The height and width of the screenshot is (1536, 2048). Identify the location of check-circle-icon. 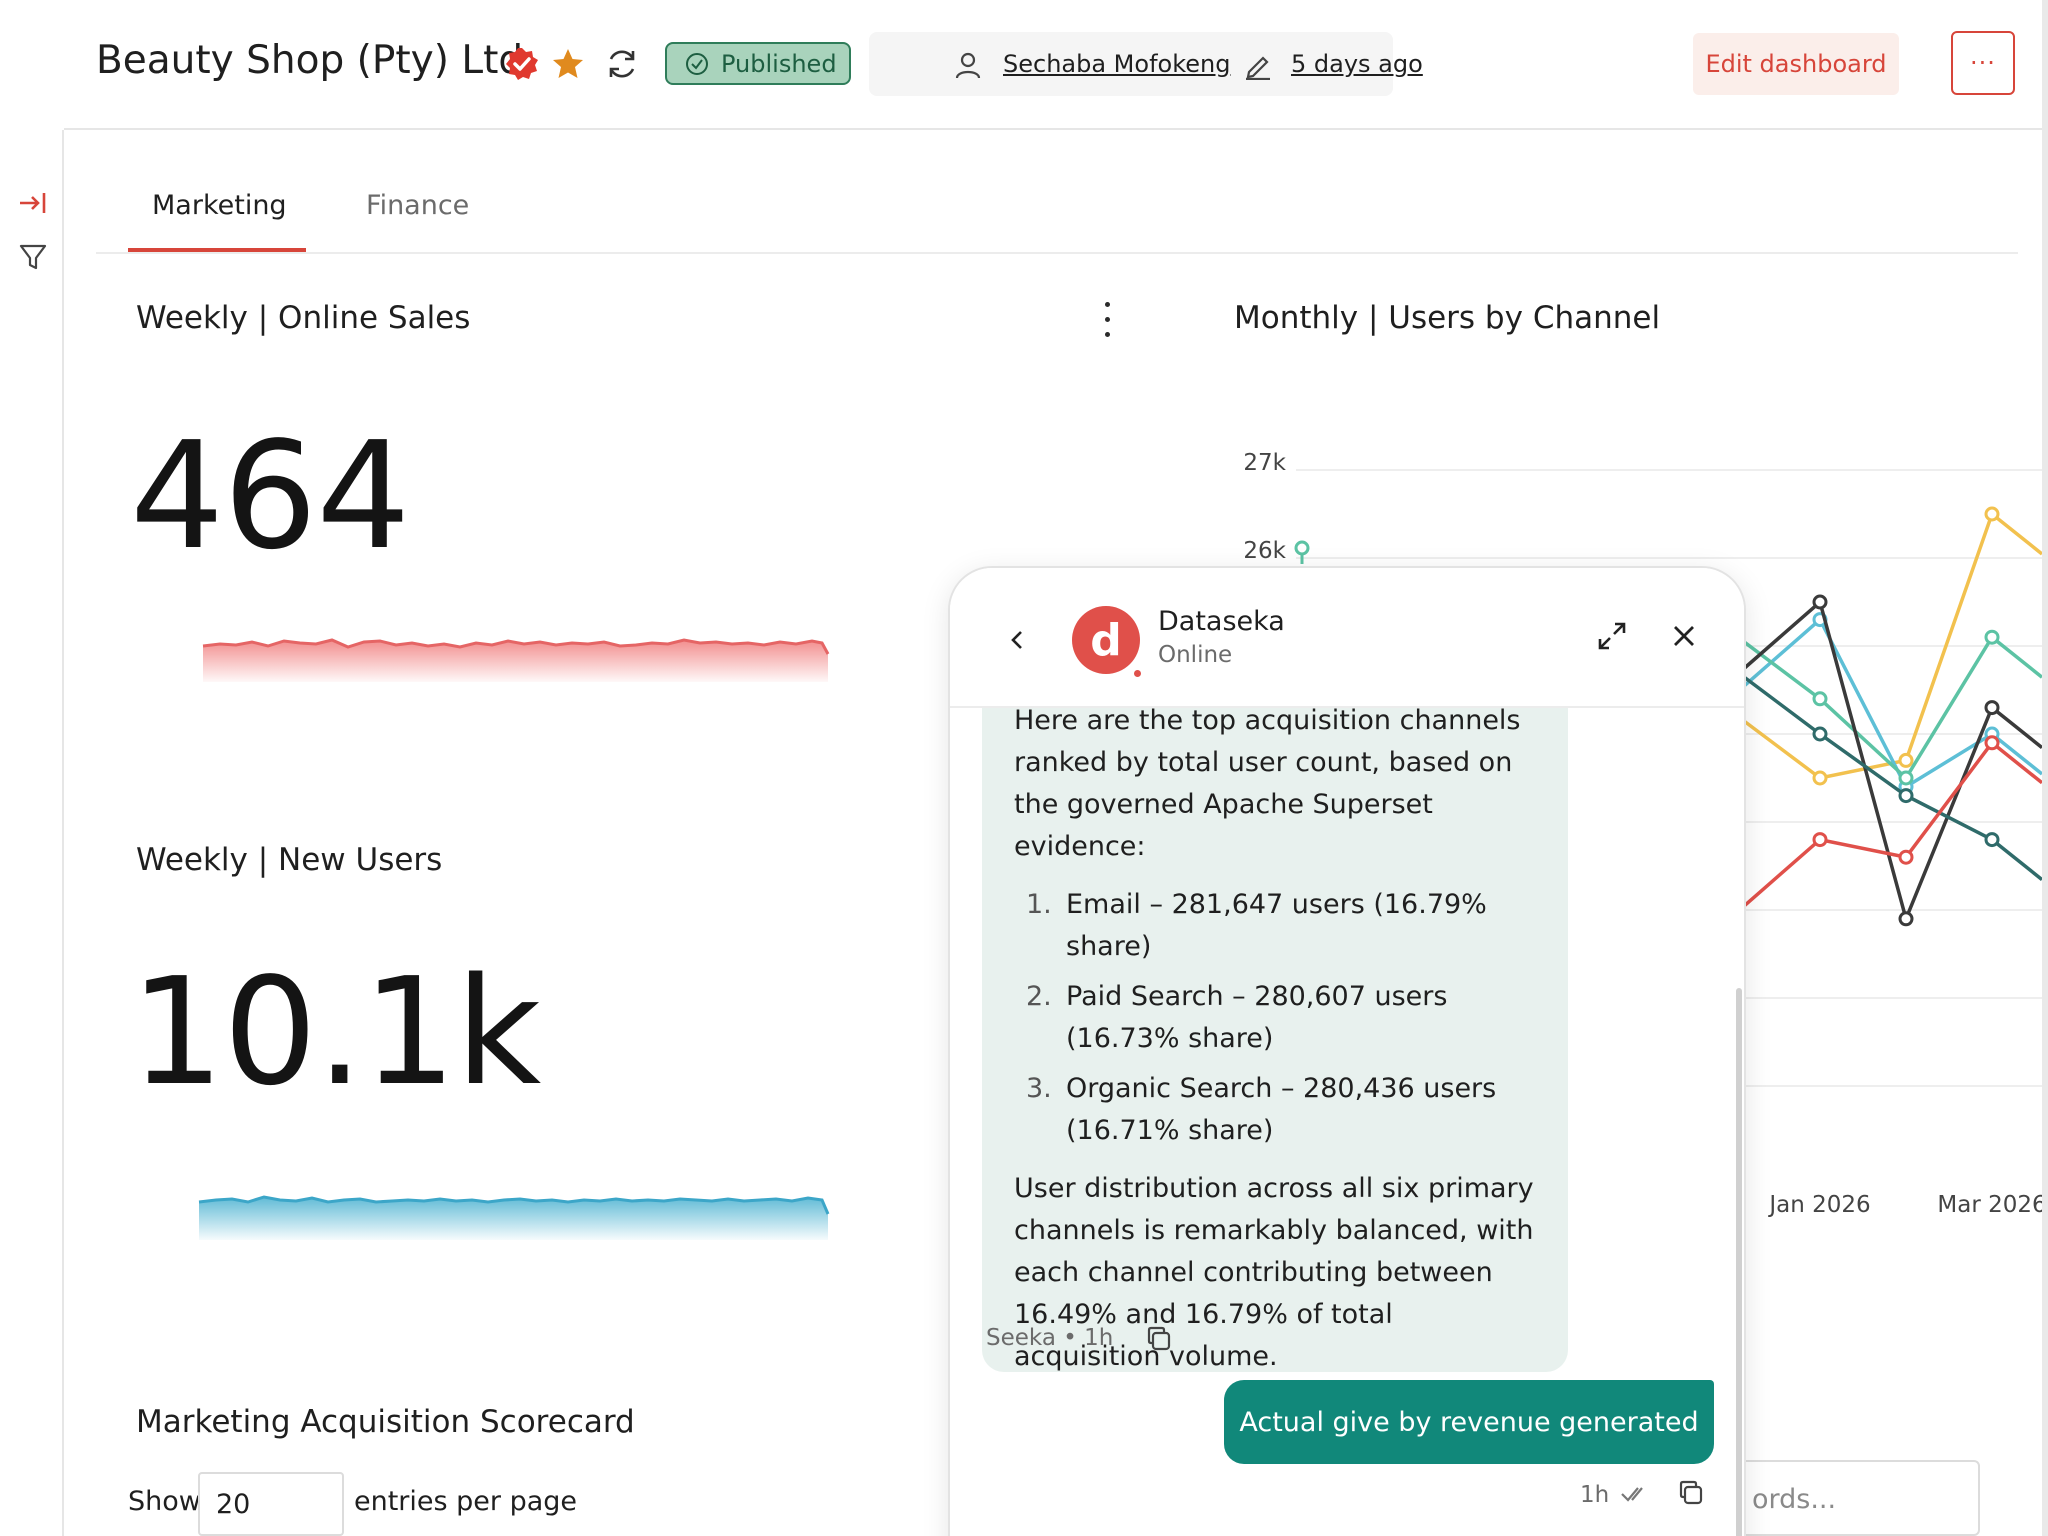
(697, 63).